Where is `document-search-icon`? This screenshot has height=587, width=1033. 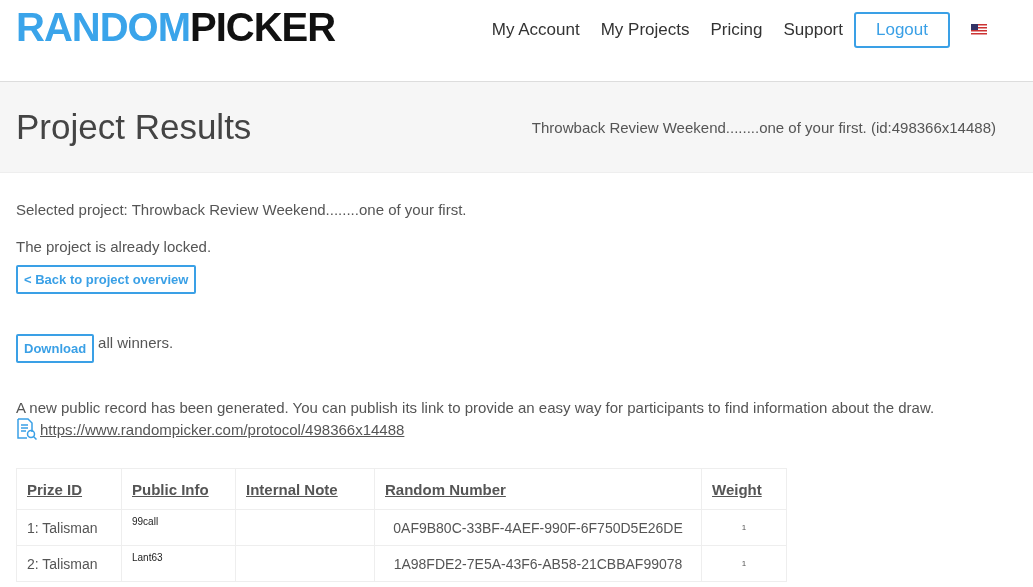
document-search-icon is located at coordinates (27, 429).